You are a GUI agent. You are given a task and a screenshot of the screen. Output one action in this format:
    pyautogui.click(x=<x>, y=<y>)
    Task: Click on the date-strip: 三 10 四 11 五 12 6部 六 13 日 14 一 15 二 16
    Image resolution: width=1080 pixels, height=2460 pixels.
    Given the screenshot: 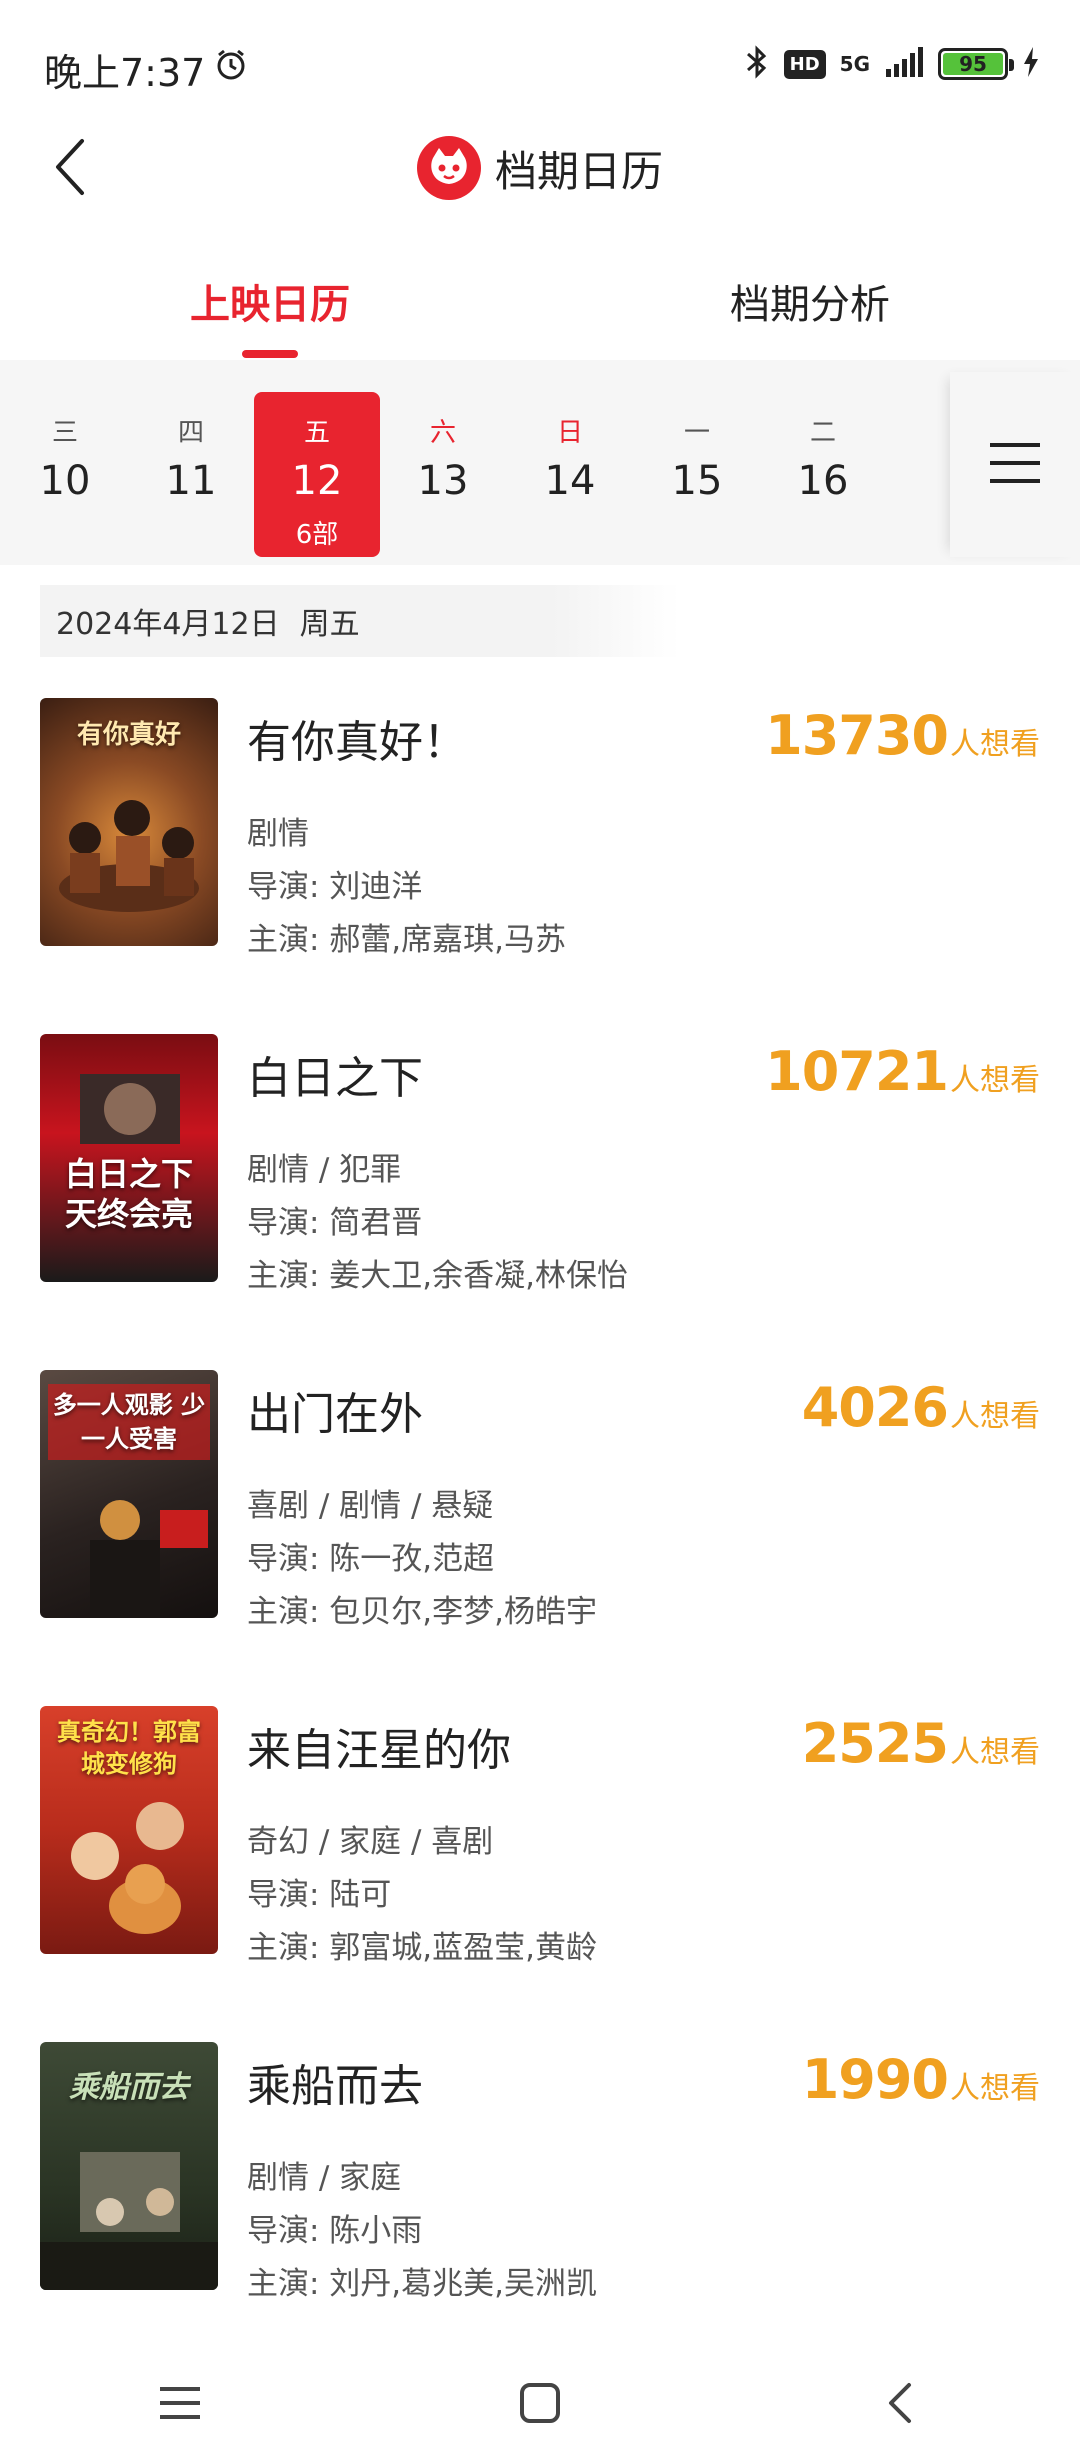 What is the action you would take?
    pyautogui.click(x=540, y=462)
    